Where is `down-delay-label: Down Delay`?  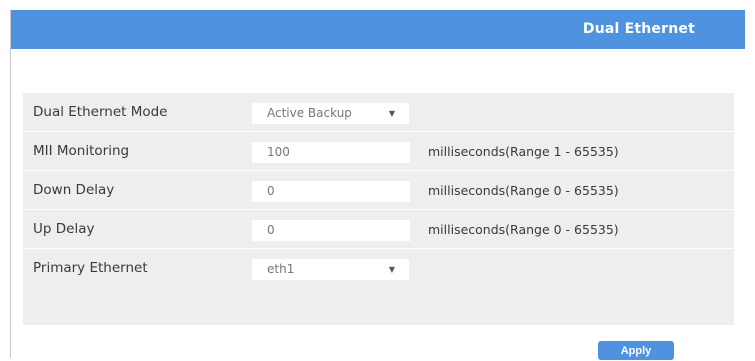 down-delay-label: Down Delay is located at coordinates (74, 190).